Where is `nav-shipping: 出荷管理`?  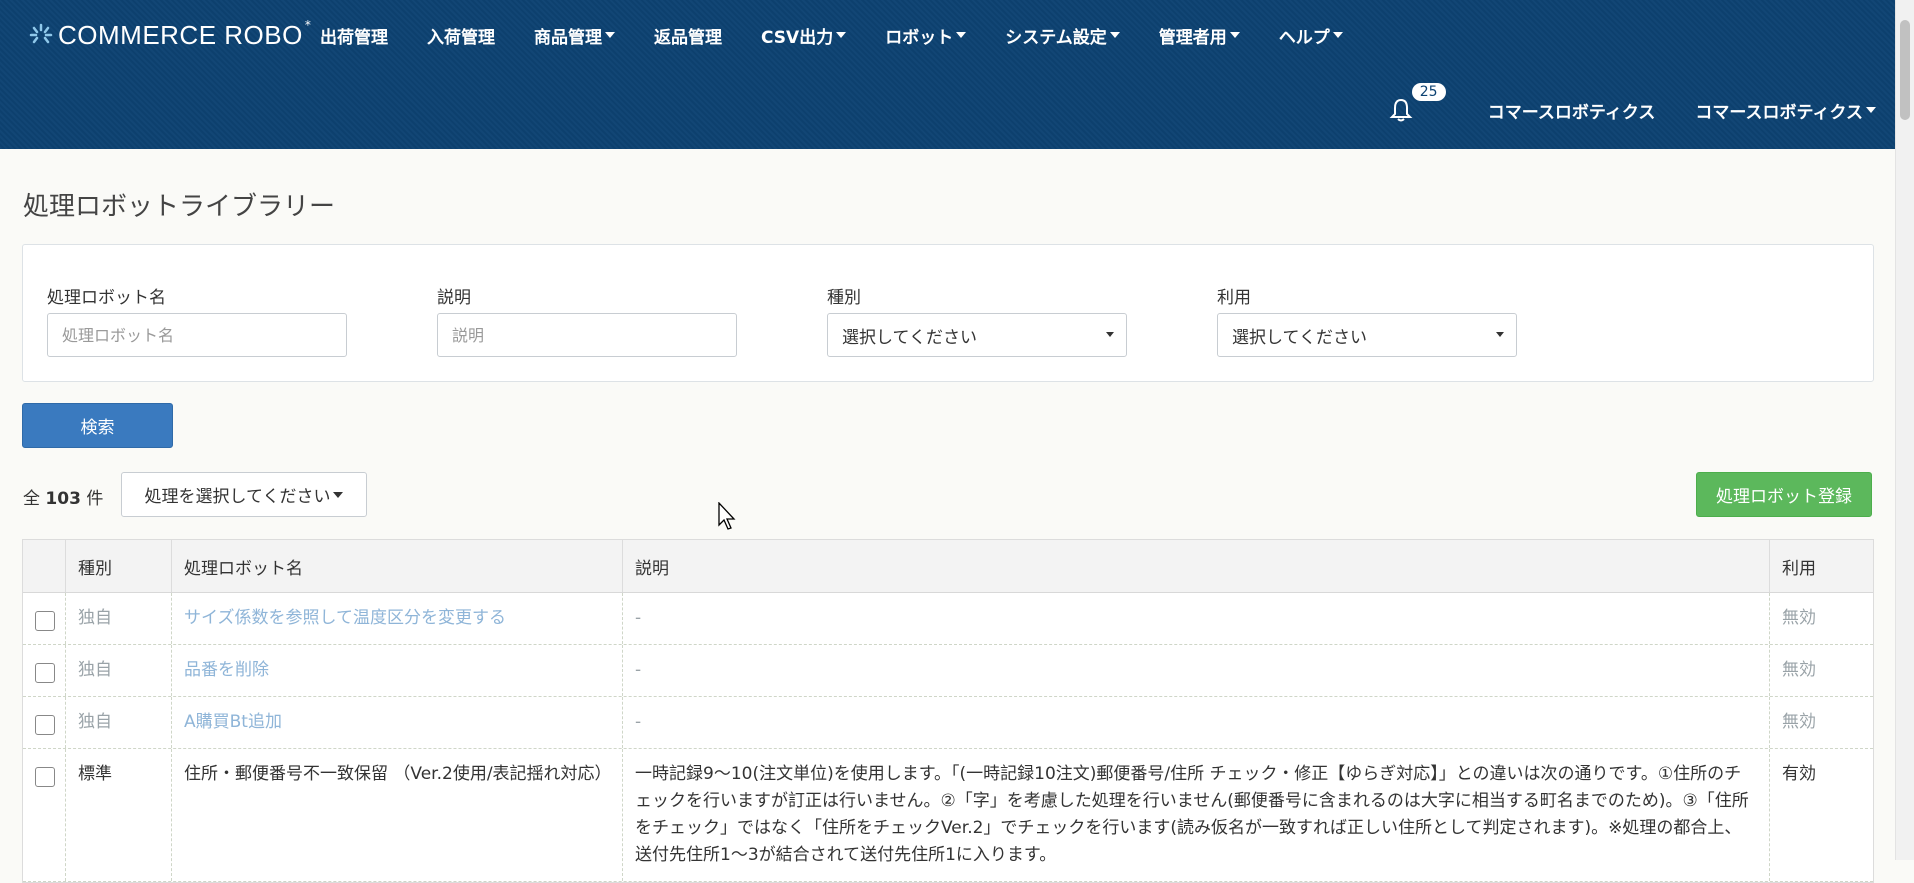
nav-shipping: 出荷管理 is located at coordinates (354, 35).